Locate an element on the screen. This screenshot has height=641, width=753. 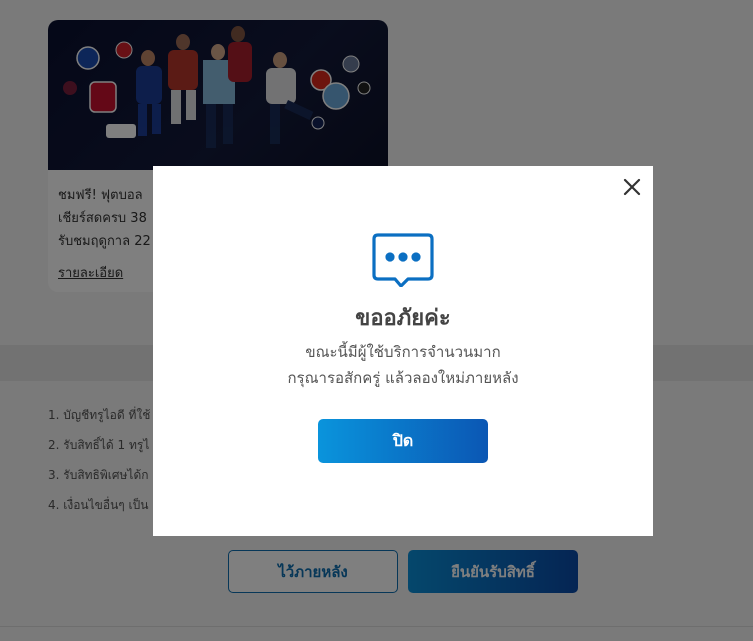
dialog-message-line: ขณะนี้มีผู้ใช้บริการจำนวนมาก is located at coordinates (403, 352).